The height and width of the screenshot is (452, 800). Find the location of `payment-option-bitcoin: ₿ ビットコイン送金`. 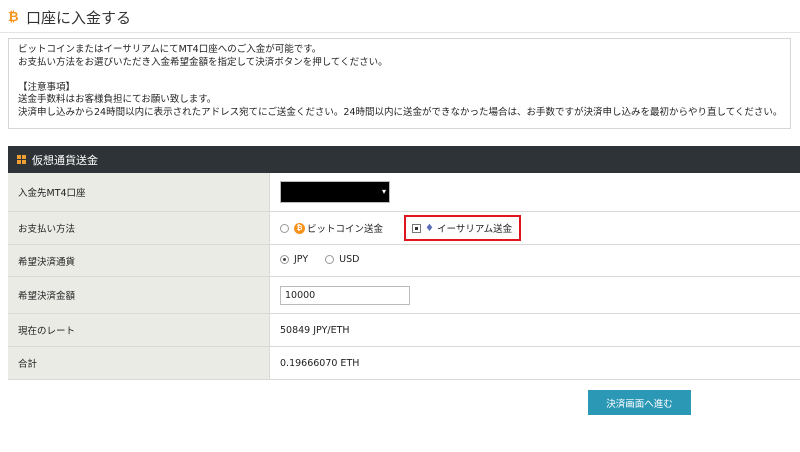

payment-option-bitcoin: ₿ ビットコイン送金 is located at coordinates (331, 228).